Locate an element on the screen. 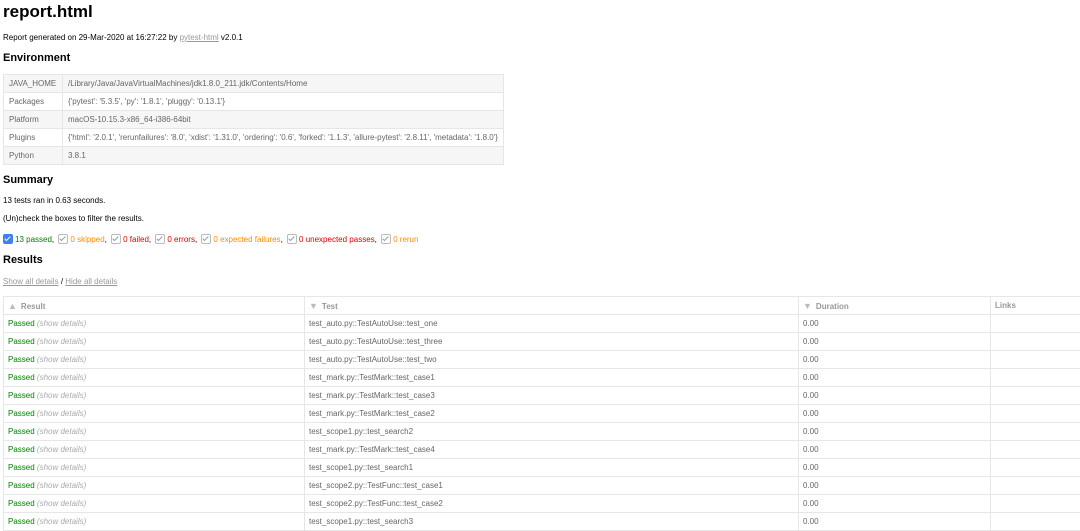 The width and height of the screenshot is (1080, 531). test-name-cell: test_auto.py::TestAutoUse::test_three is located at coordinates (552, 342).